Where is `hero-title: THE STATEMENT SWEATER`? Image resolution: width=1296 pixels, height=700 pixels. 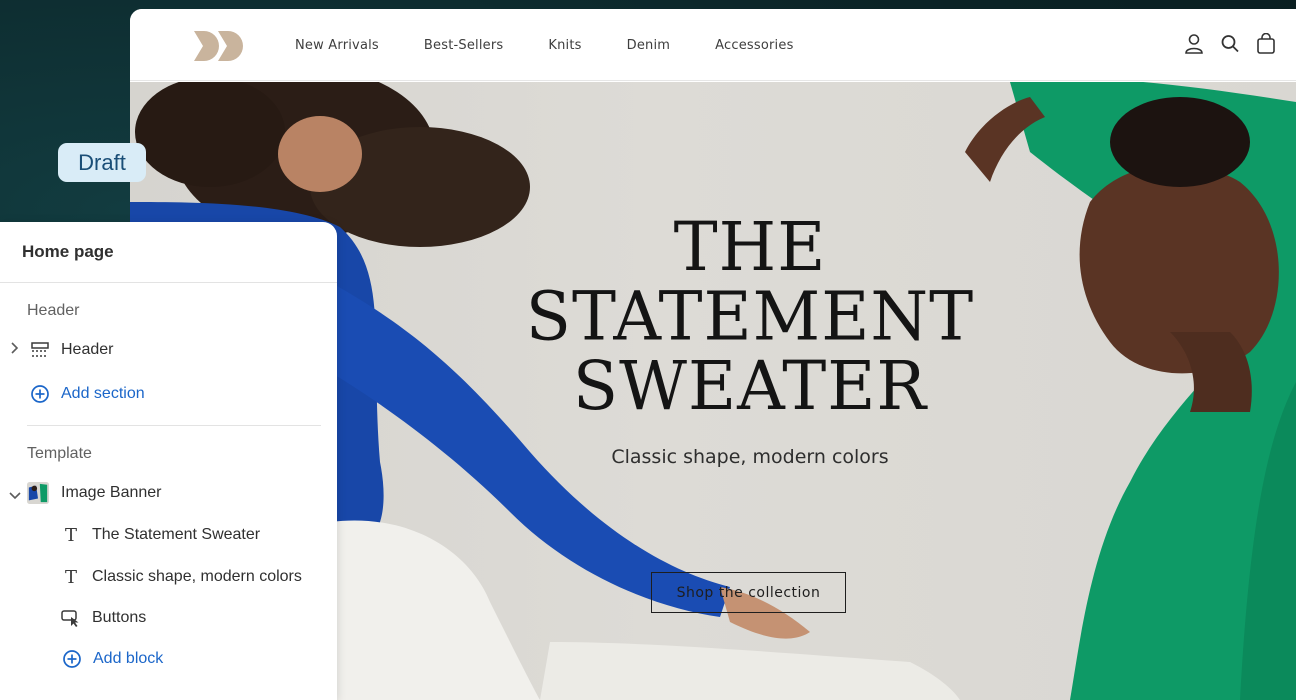
hero-title: THE STATEMENT SWEATER is located at coordinates (750, 316).